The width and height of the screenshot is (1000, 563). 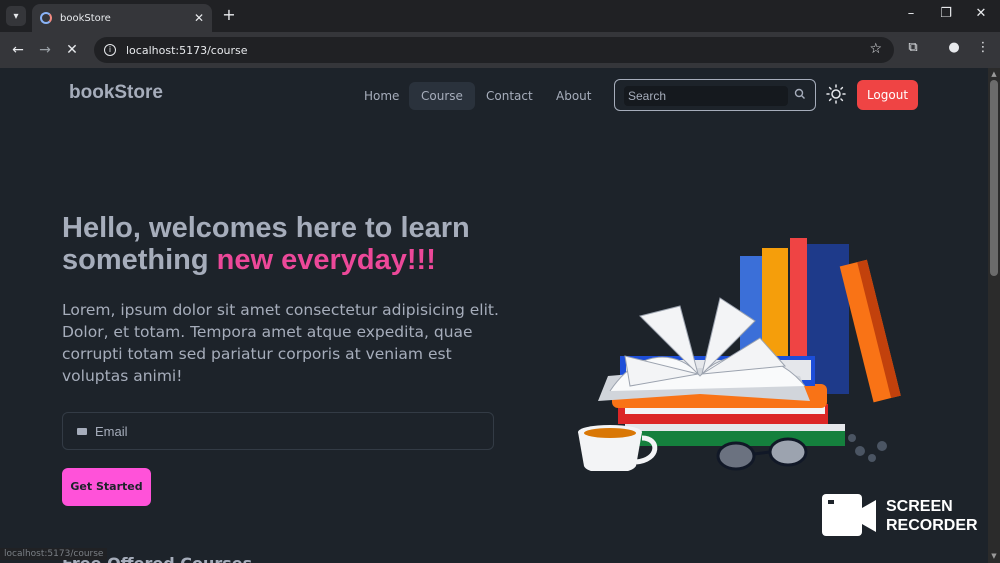 I want to click on tab-favicon-icon, so click(x=46, y=18).